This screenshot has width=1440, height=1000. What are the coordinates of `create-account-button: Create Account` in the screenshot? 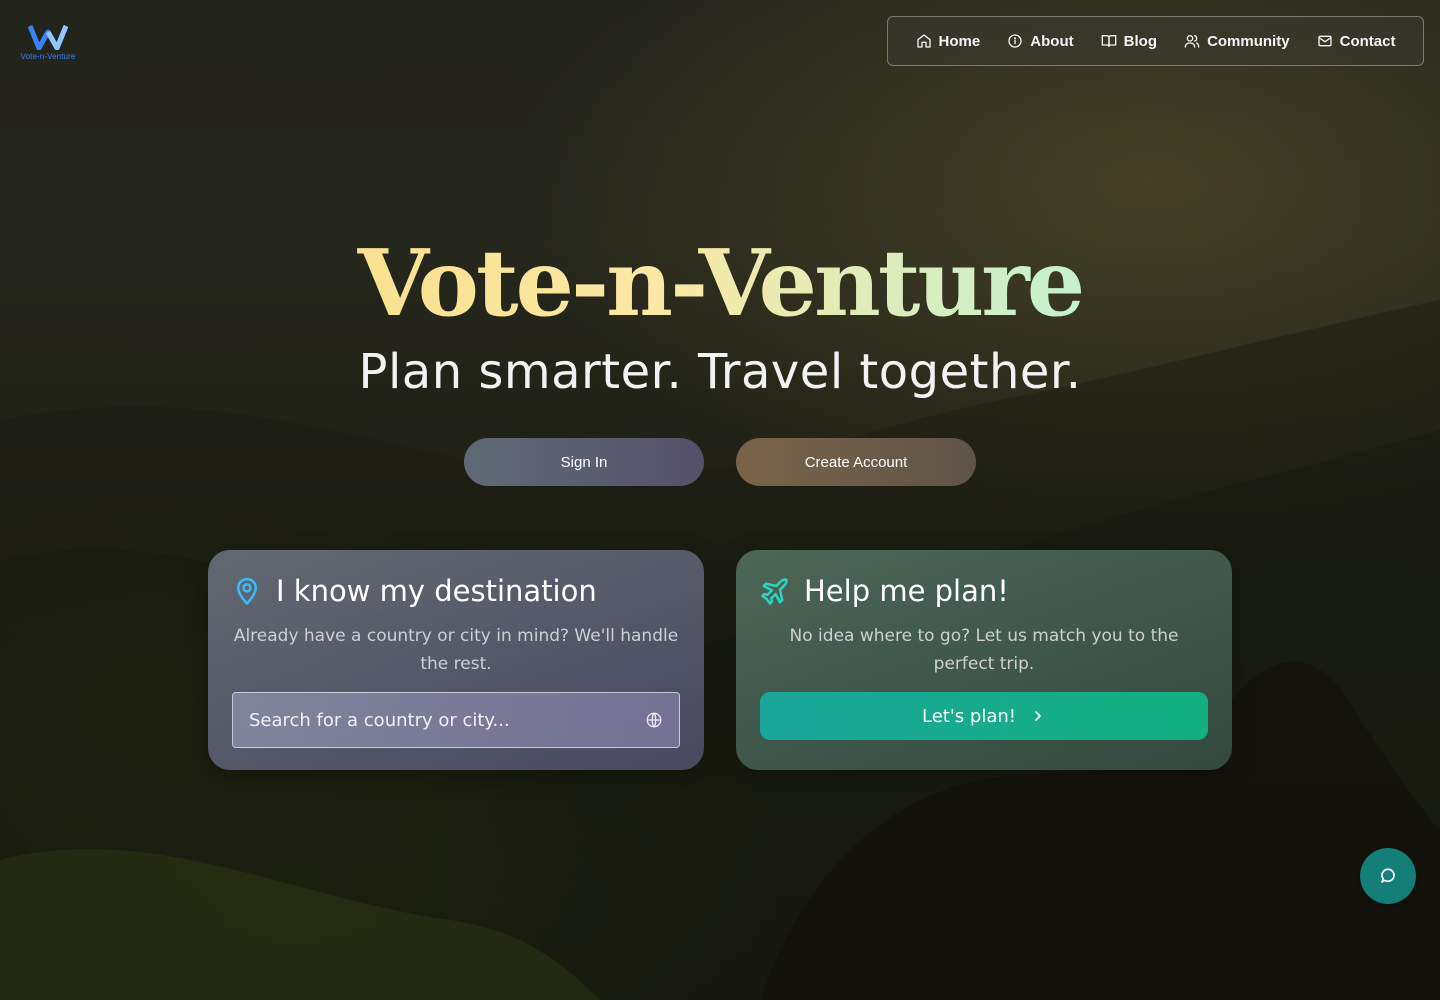 It's located at (856, 462).